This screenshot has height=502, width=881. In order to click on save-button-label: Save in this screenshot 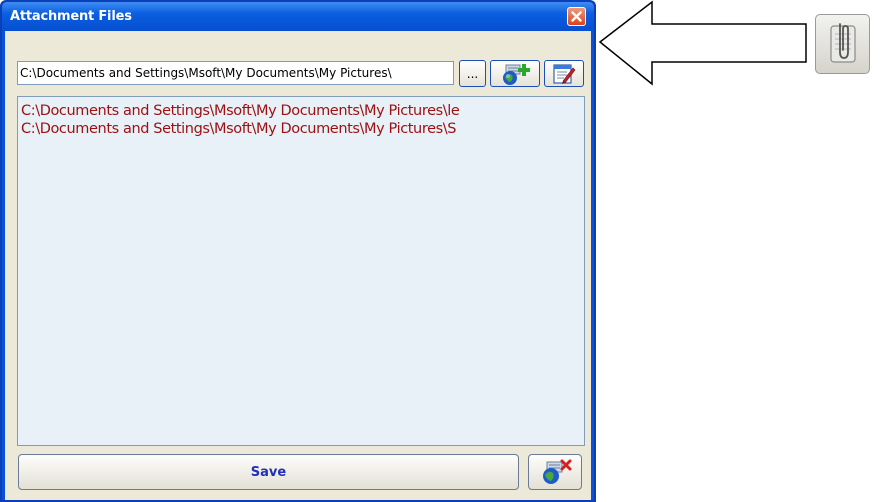, I will do `click(268, 472)`.